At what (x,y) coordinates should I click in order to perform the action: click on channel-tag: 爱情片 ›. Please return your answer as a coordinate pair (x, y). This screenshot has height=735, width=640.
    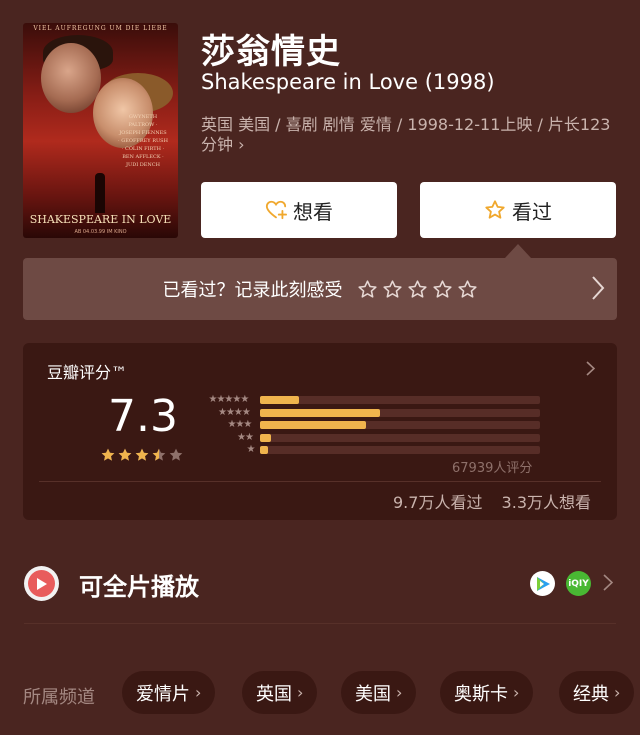
    Looking at the image, I should click on (169, 692).